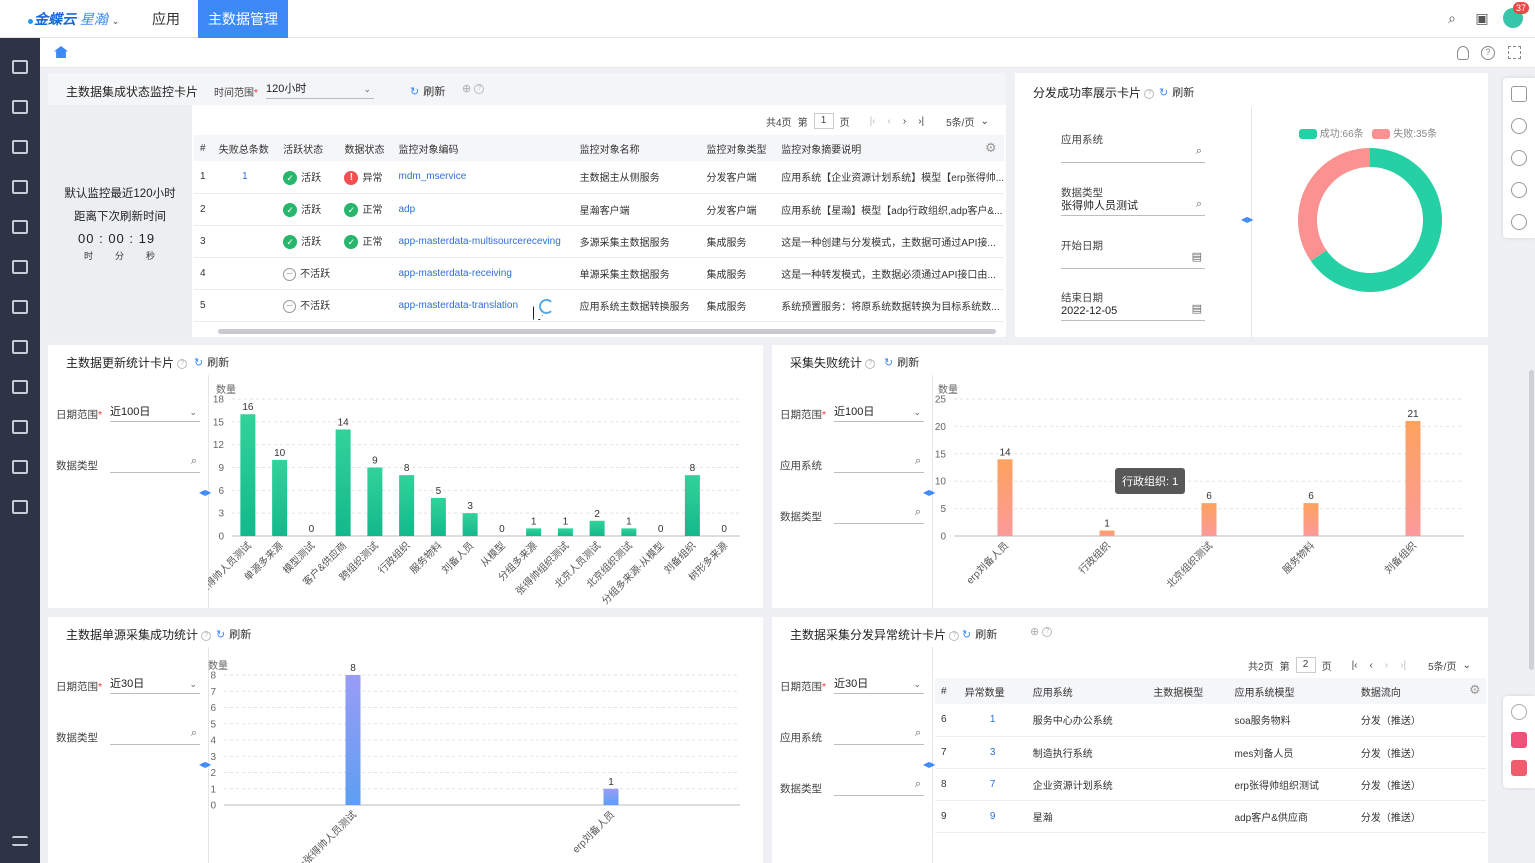  I want to click on column-header: 主数据模型, so click(1188, 691).